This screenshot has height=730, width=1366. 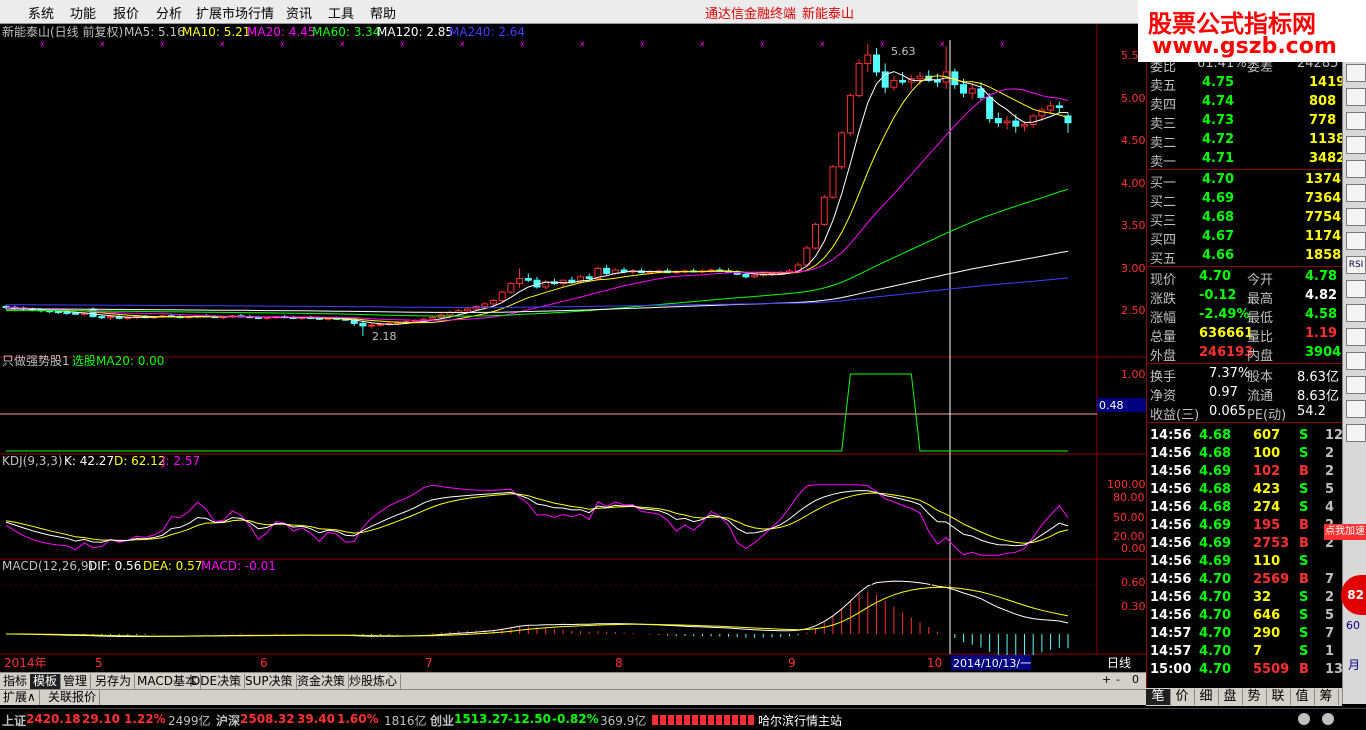 I want to click on buy-row: 买三 4.68 7754, so click(x=1246, y=219).